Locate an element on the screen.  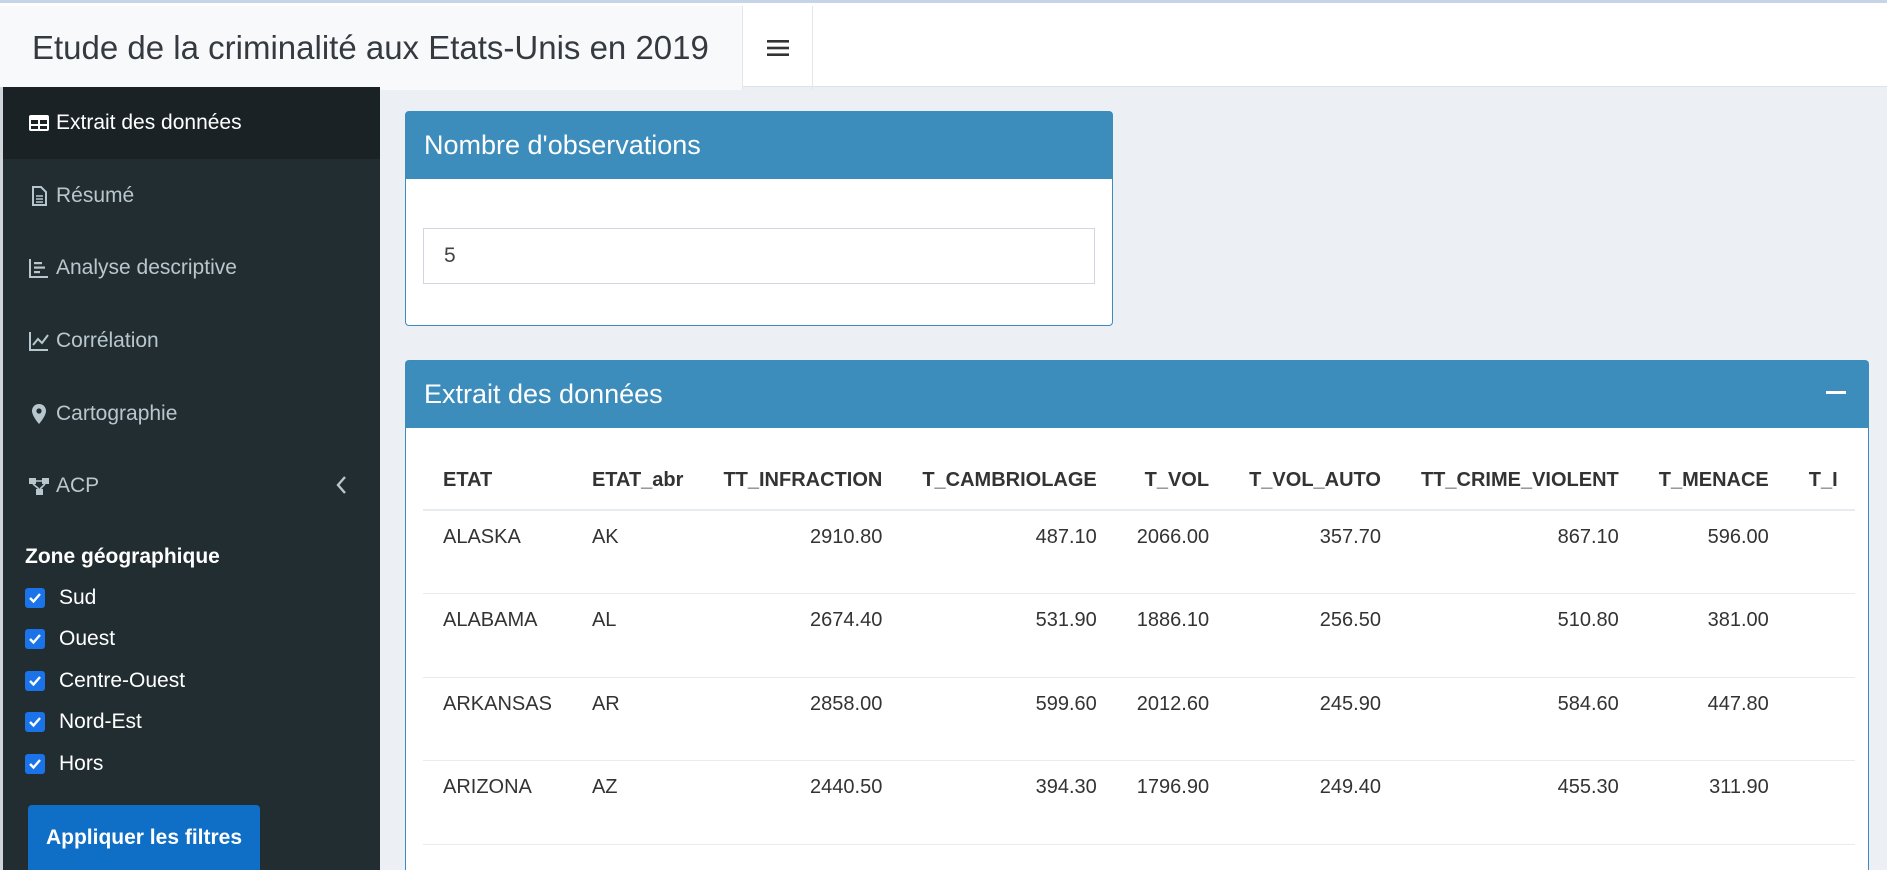
table-cell: 1796.90 is located at coordinates (1173, 802).